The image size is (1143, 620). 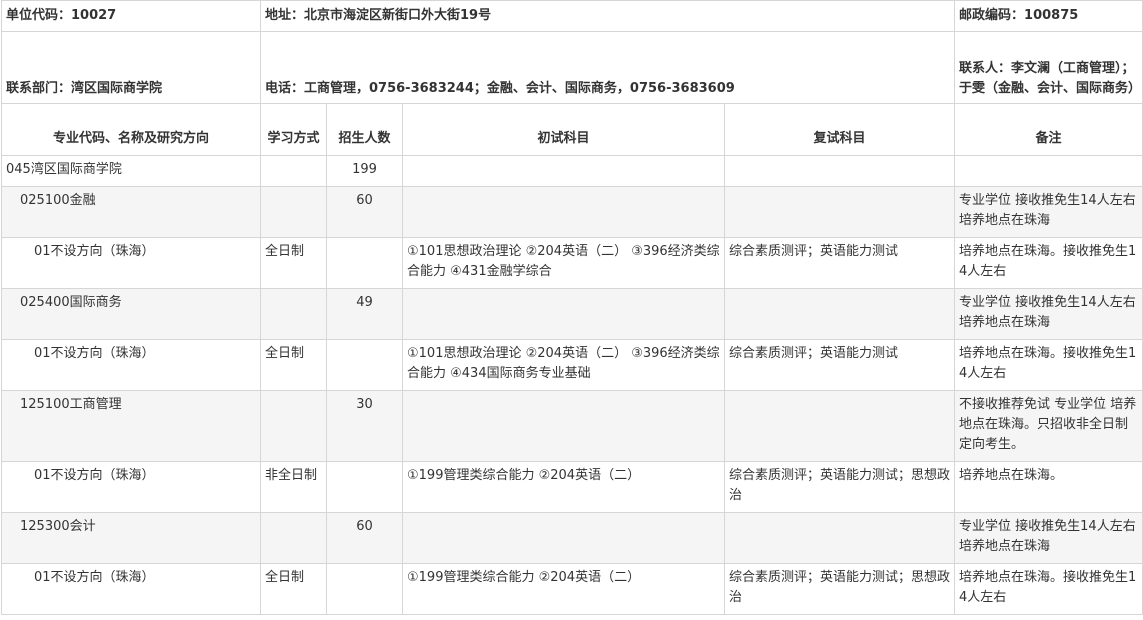 What do you see at coordinates (1048, 67) in the screenshot?
I see `contact-person: 联系人：李文澜（工商管理）；于雯（金融、会计、国际商务）` at bounding box center [1048, 67].